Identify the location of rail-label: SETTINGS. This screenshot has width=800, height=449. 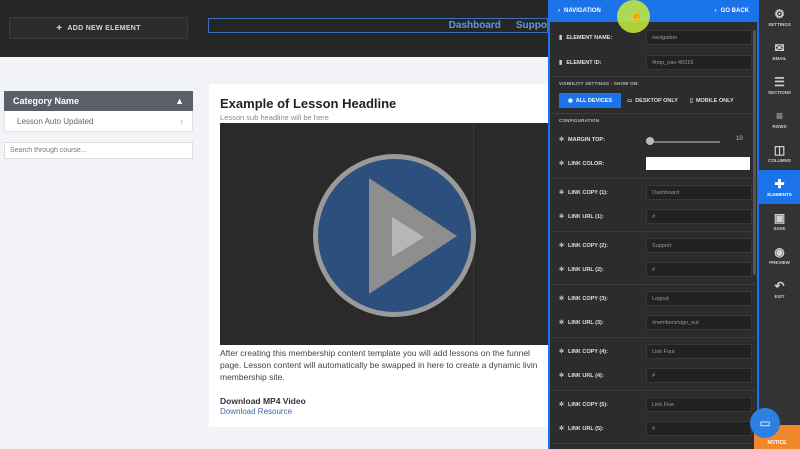
(779, 24).